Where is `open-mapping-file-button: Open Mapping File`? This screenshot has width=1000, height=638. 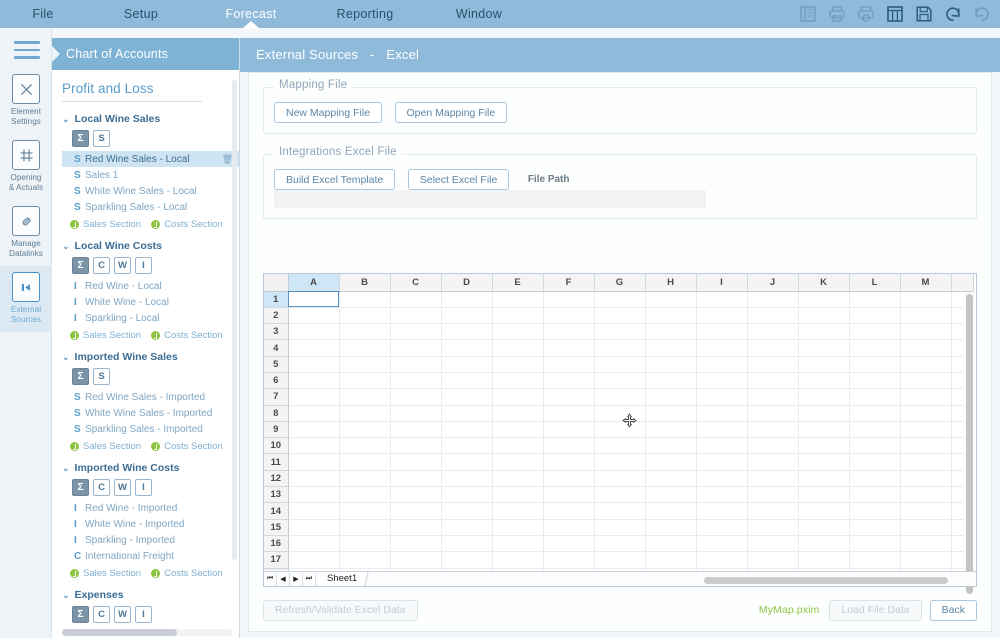 open-mapping-file-button: Open Mapping File is located at coordinates (451, 112).